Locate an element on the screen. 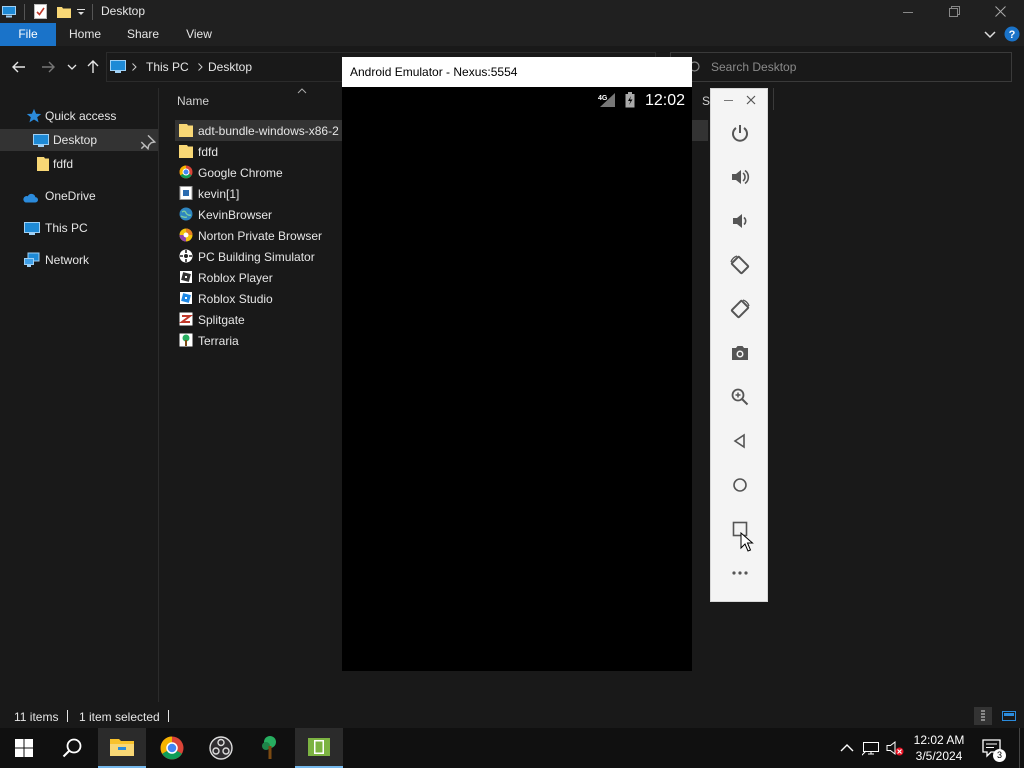 This screenshot has width=1024, height=768. selection-count: 1 item selected is located at coordinates (119, 717).